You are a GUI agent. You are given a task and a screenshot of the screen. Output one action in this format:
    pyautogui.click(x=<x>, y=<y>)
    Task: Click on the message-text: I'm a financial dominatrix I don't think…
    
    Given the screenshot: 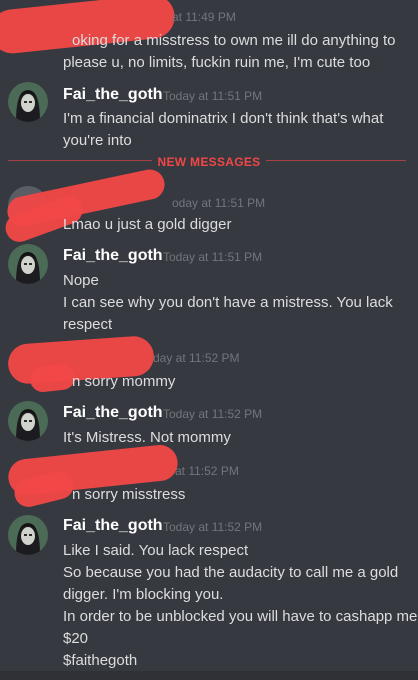 What is the action you would take?
    pyautogui.click(x=223, y=118)
    